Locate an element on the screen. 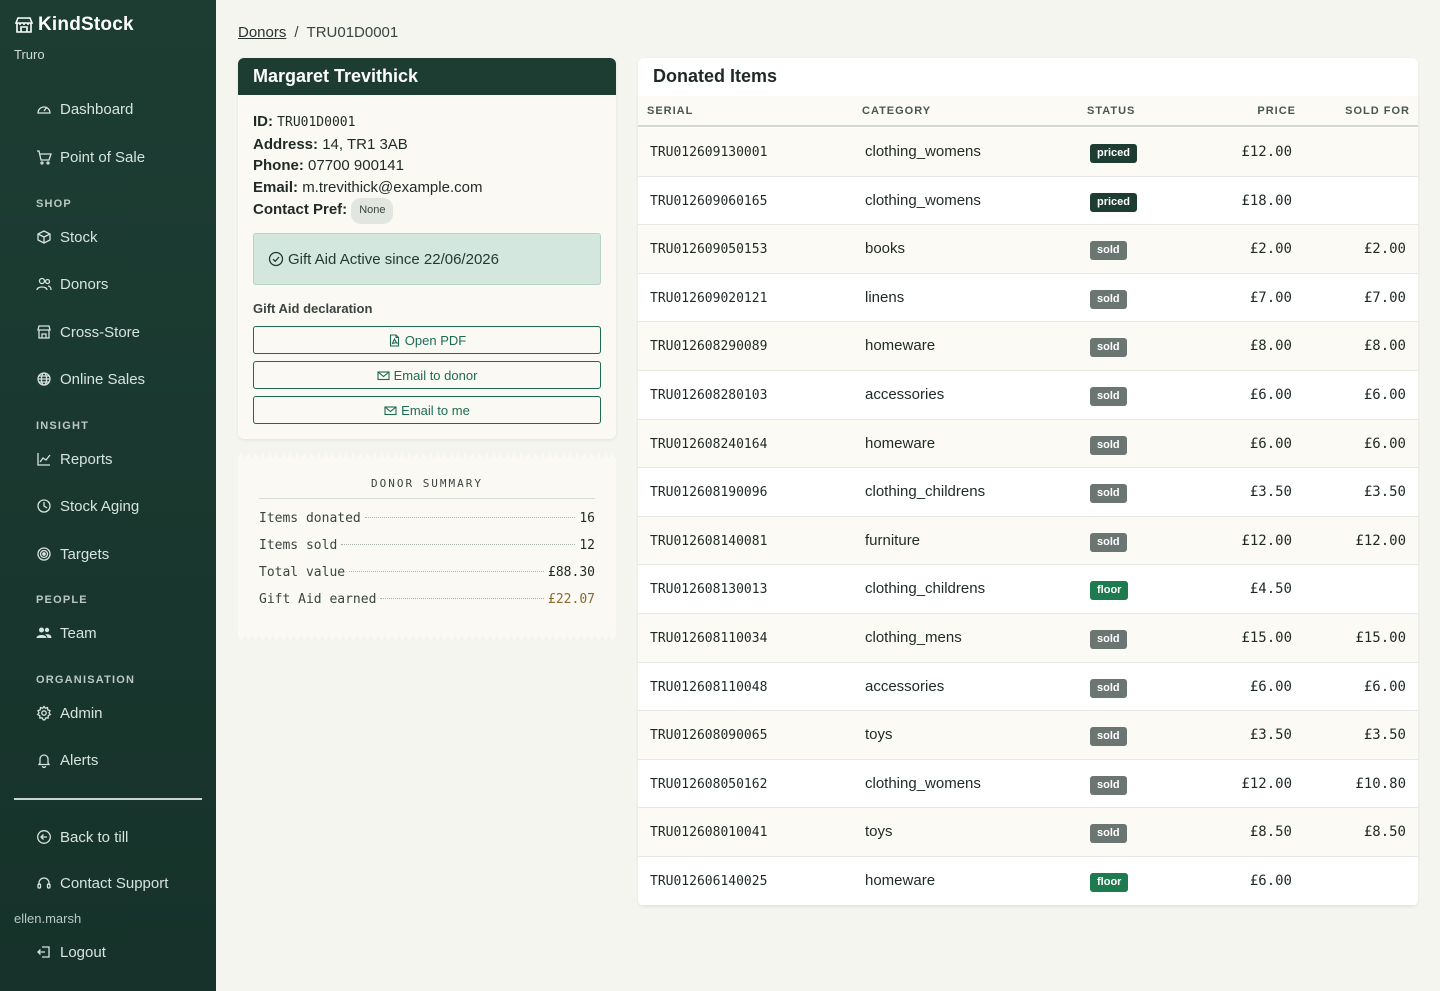  sidebar-item-stock: Stock is located at coordinates (67, 237).